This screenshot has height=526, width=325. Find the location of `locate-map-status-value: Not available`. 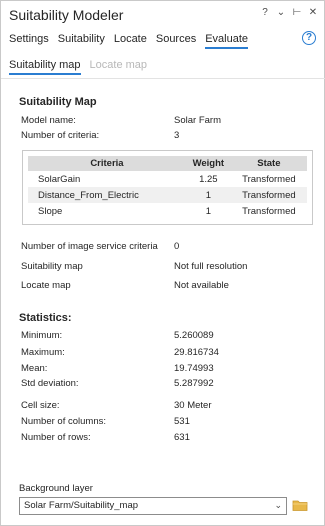

locate-map-status-value: Not available is located at coordinates (201, 285).